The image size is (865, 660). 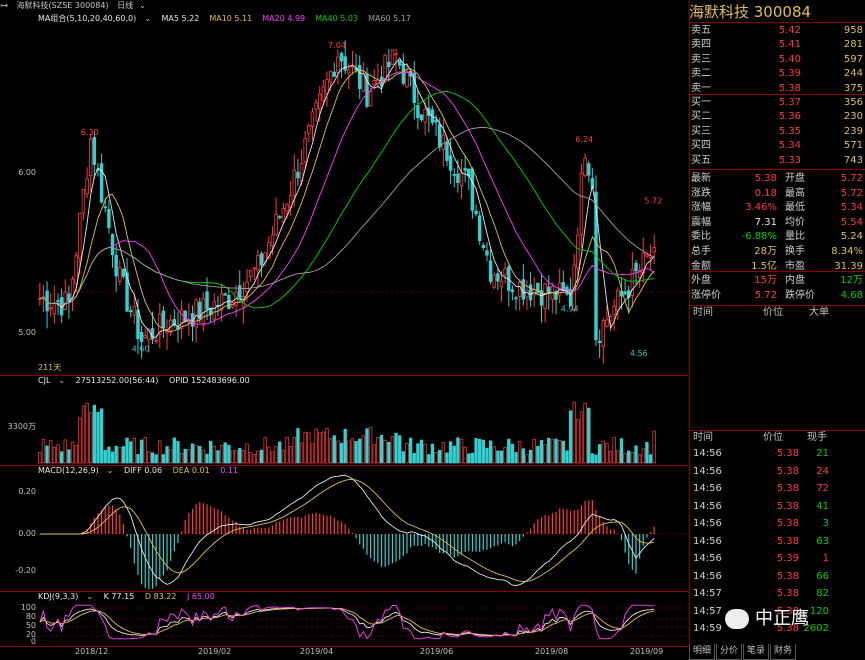 I want to click on tick-col-vol: 现手, so click(x=817, y=437).